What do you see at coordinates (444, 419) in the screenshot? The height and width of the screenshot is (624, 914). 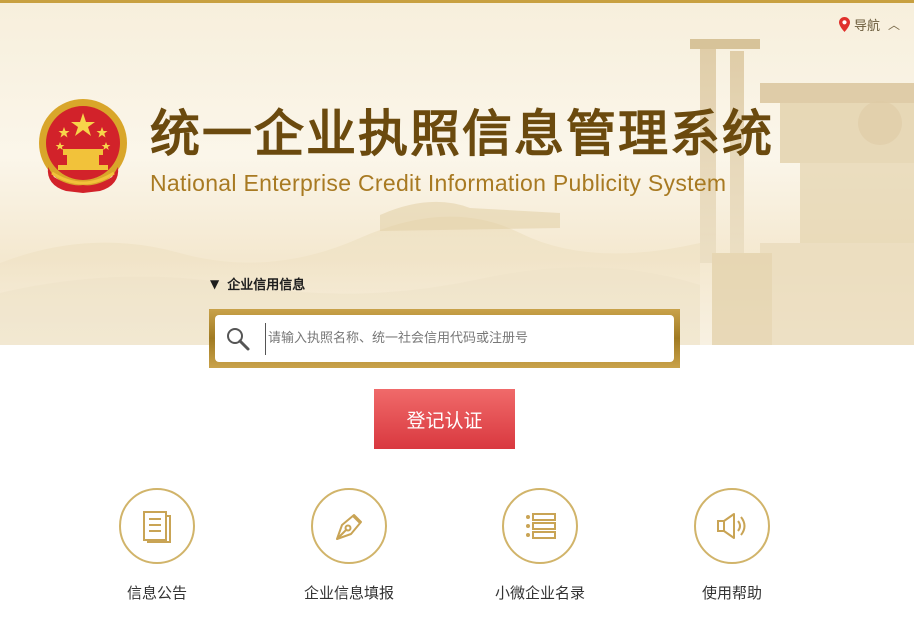 I see `register-auth-button: 登记认证` at bounding box center [444, 419].